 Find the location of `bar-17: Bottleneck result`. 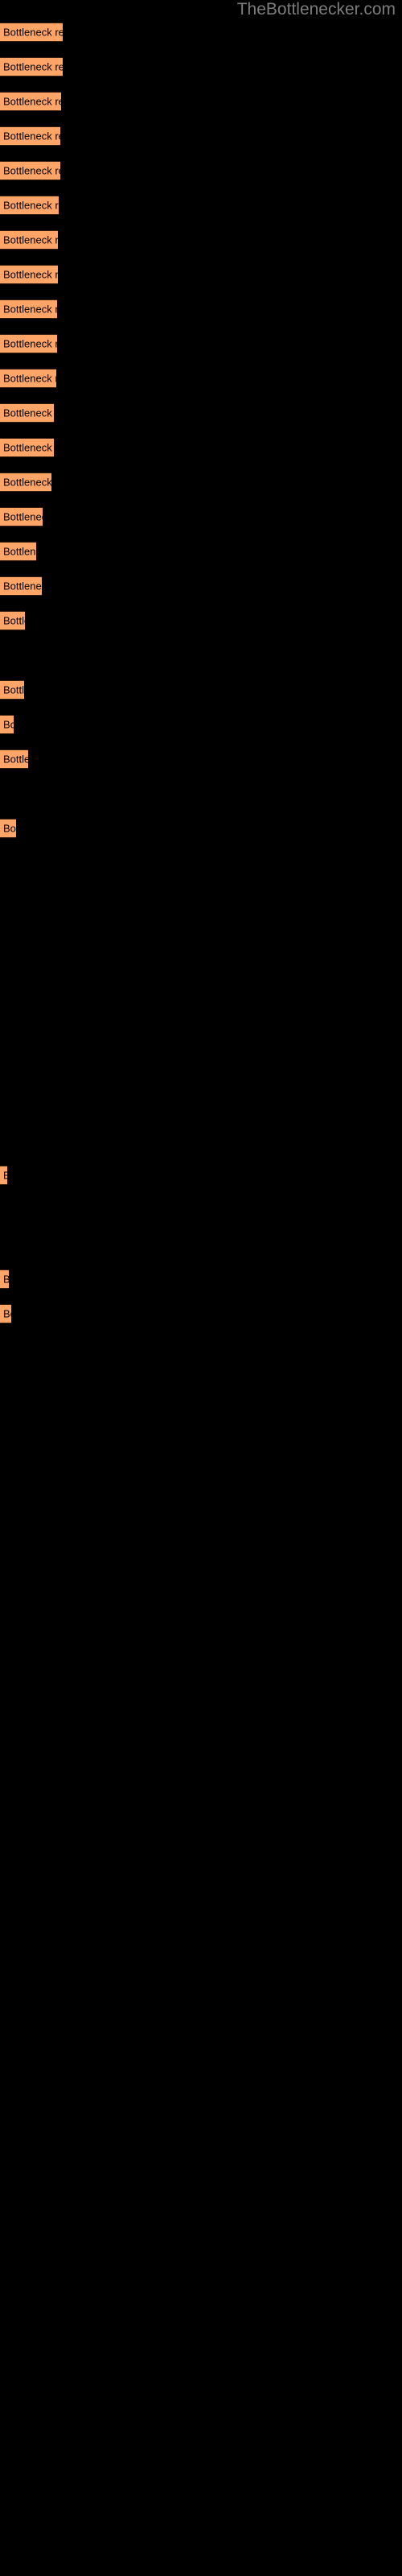

bar-17: Bottleneck result is located at coordinates (21, 586).